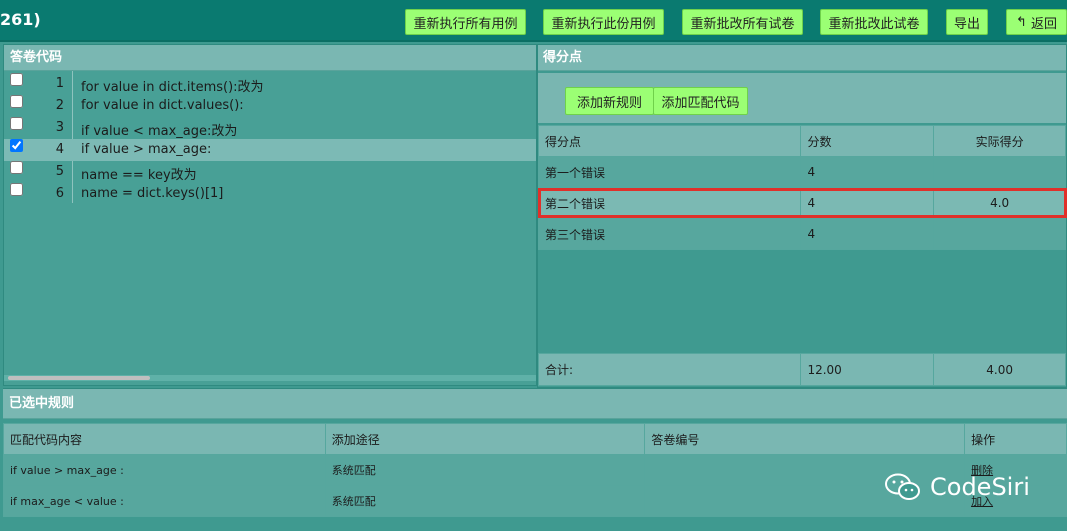 This screenshot has height=531, width=1067. I want to click on score-total-row: 合计: 12.00 4.00, so click(801, 369).